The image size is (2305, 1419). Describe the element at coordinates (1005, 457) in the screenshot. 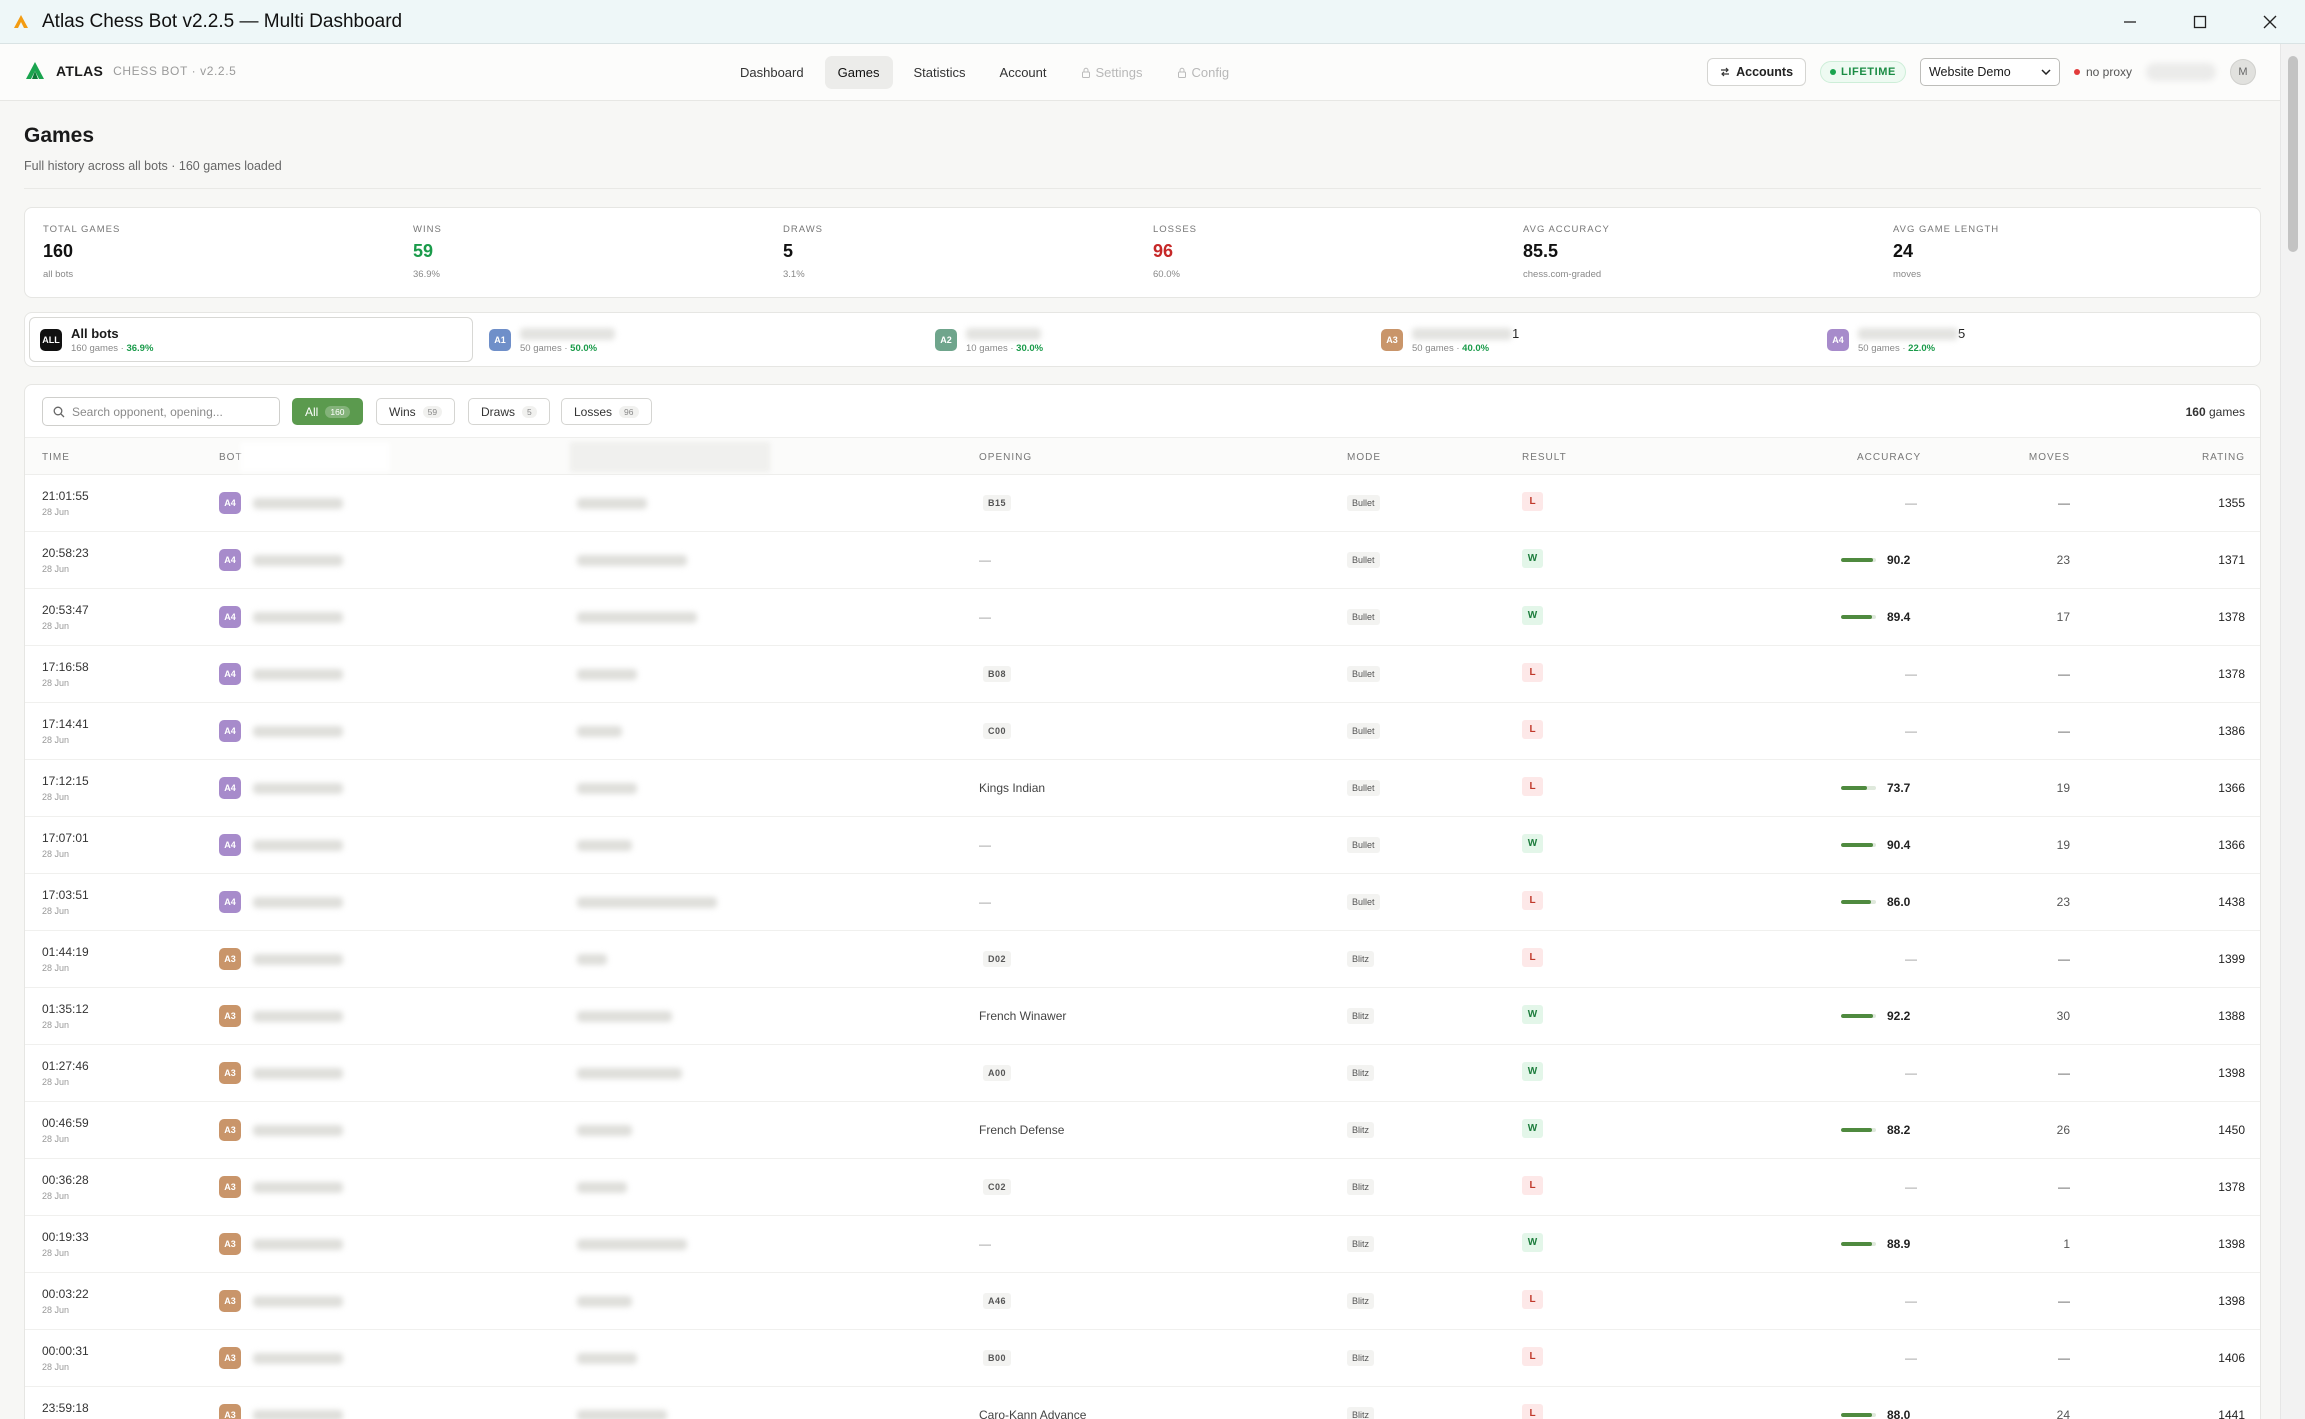

I see `col-opening: OPENING` at that location.